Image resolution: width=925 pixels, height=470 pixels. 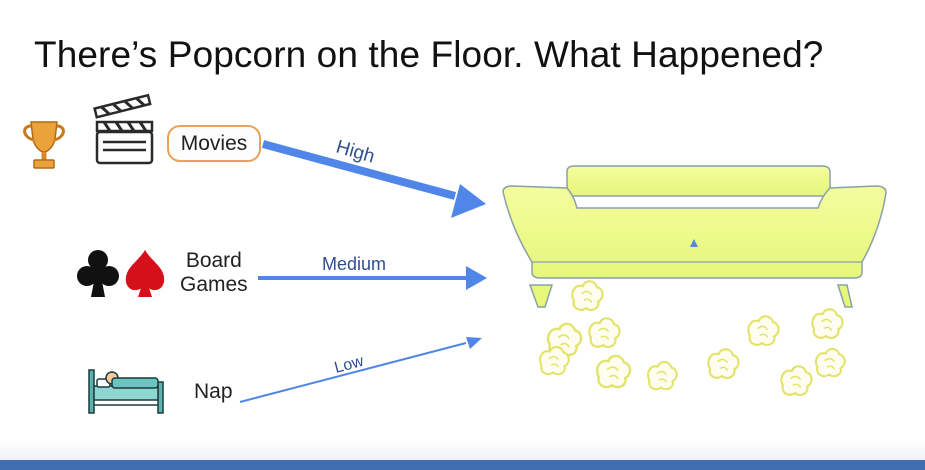 I want to click on popcorn-pile, so click(x=692, y=338).